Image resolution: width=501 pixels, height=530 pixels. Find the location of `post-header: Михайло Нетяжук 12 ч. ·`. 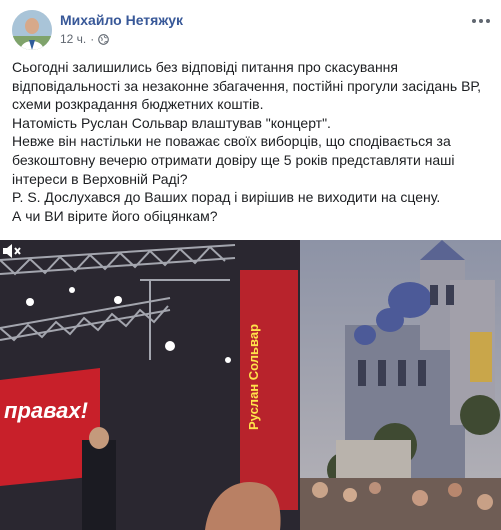

post-header: Михайло Нетяжук 12 ч. · is located at coordinates (252, 32).